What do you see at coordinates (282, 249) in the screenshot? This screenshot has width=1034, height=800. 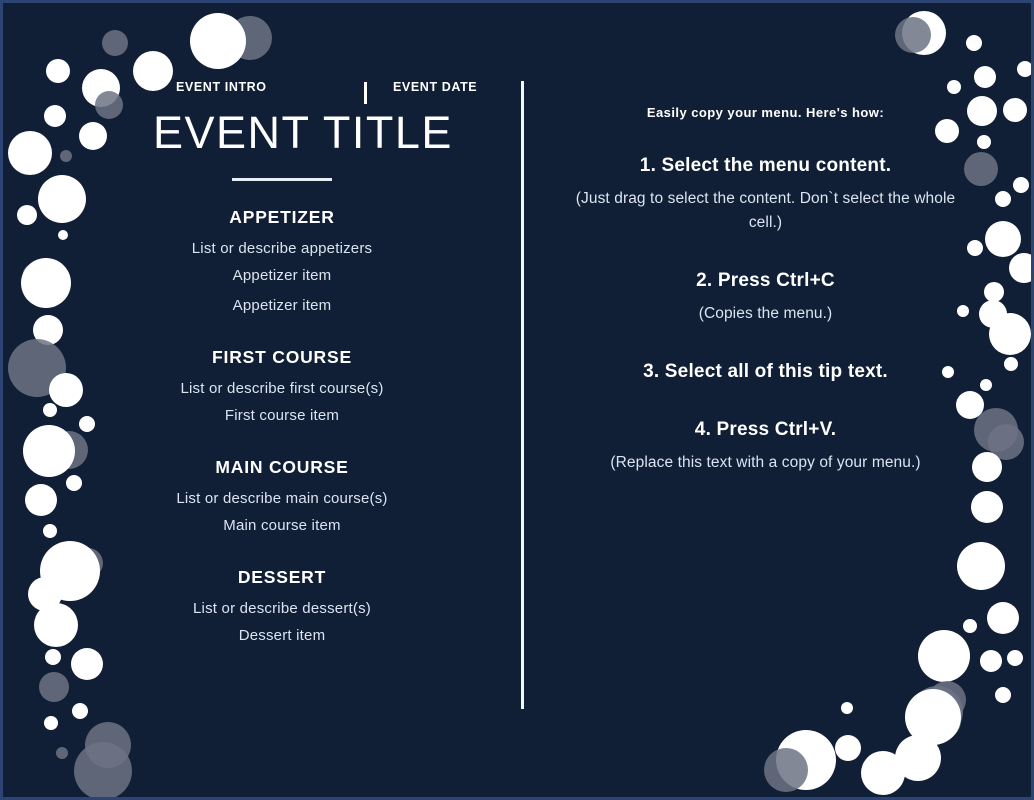 I see `course-description: List or describe appetizers` at bounding box center [282, 249].